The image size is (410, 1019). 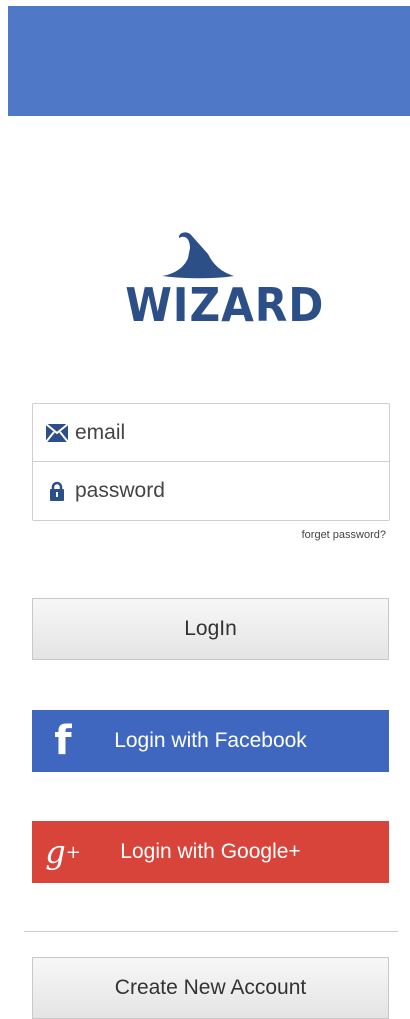 I want to click on create-account-label: Create New Account, so click(x=210, y=987).